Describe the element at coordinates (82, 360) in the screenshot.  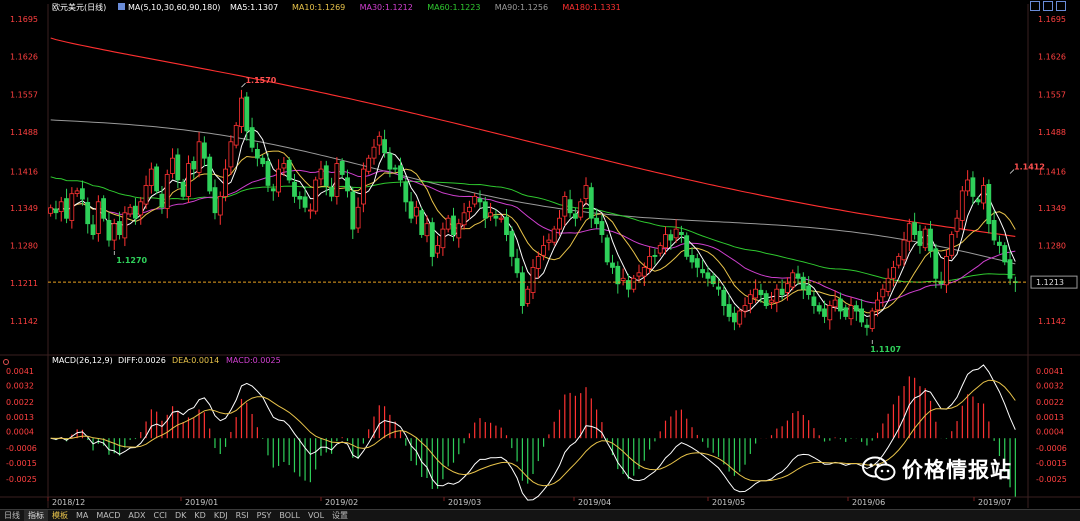
I see `macd-label: MACD(26,12,9)` at that location.